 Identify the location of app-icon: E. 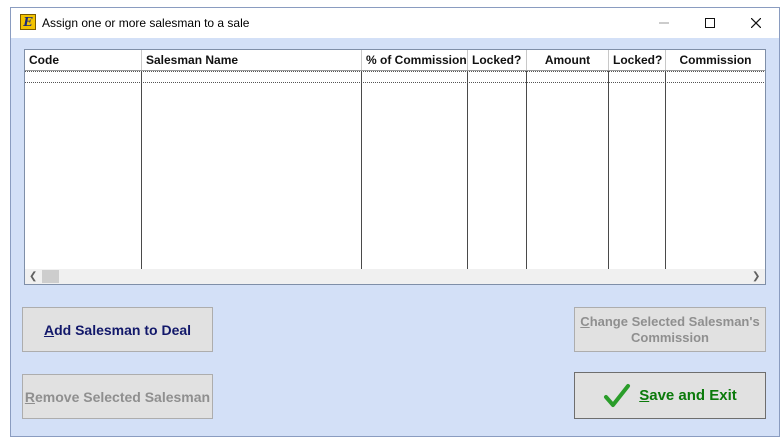
(28, 22).